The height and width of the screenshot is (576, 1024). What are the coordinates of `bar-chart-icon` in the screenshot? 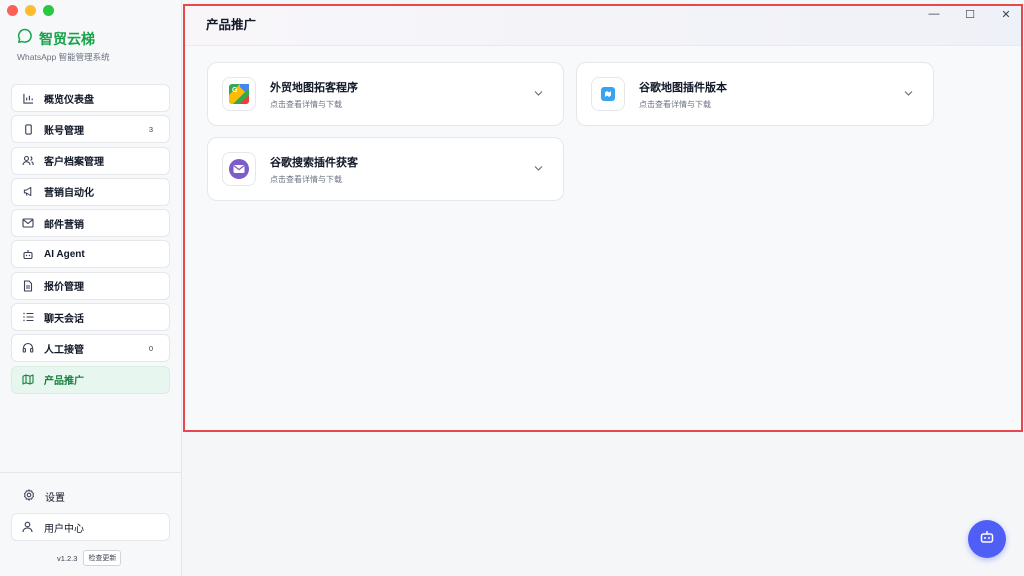 It's located at (28, 98).